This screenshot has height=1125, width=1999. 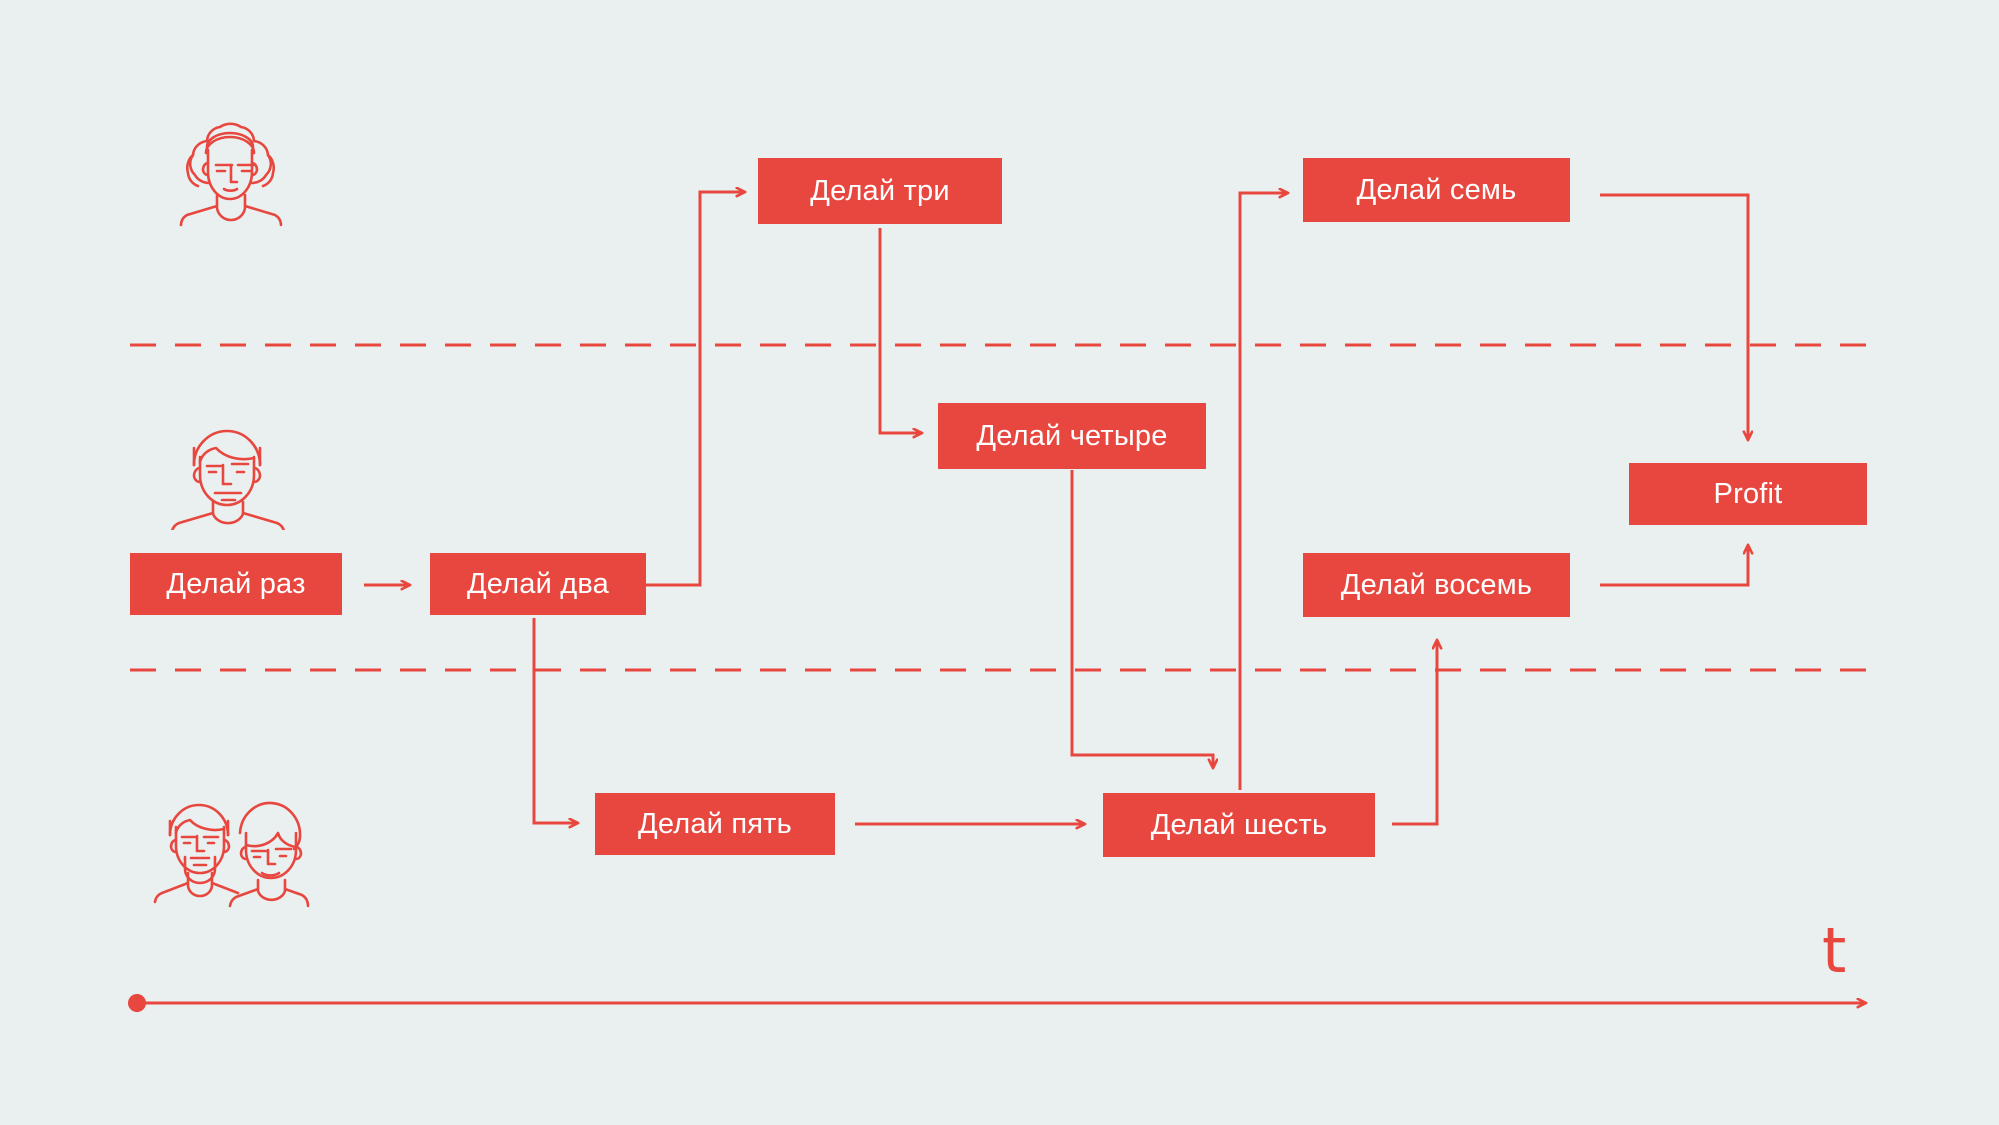 I want to click on man-face-icon, so click(x=228, y=481).